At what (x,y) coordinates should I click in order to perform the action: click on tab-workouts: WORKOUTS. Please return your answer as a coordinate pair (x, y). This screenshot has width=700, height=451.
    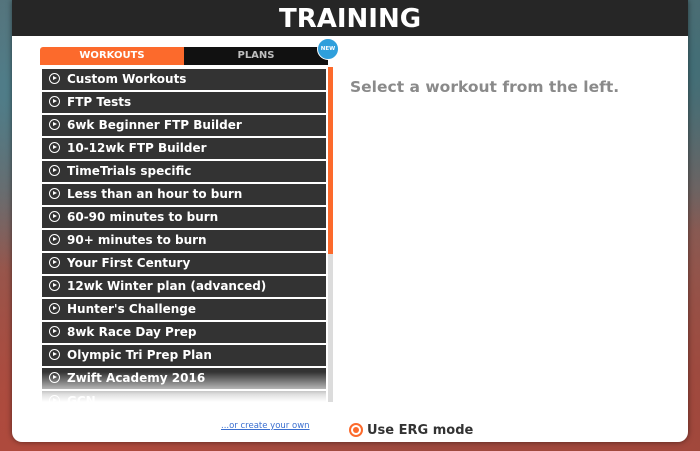
    Looking at the image, I should click on (112, 56).